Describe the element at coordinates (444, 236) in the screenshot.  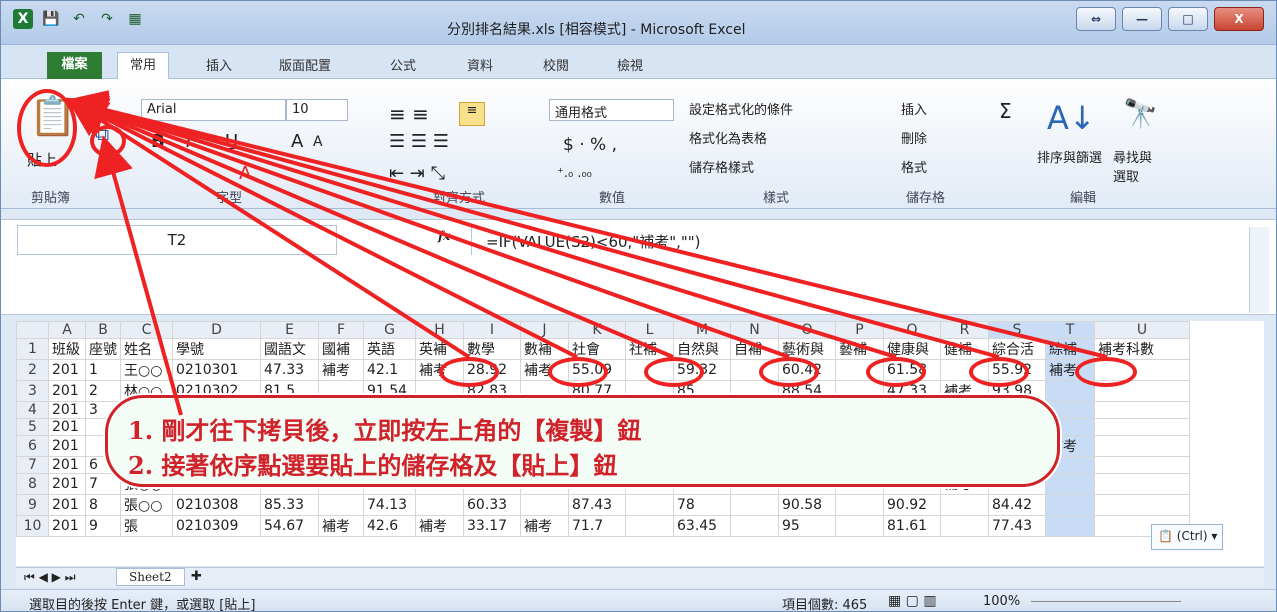
I see `function-icon: fx` at that location.